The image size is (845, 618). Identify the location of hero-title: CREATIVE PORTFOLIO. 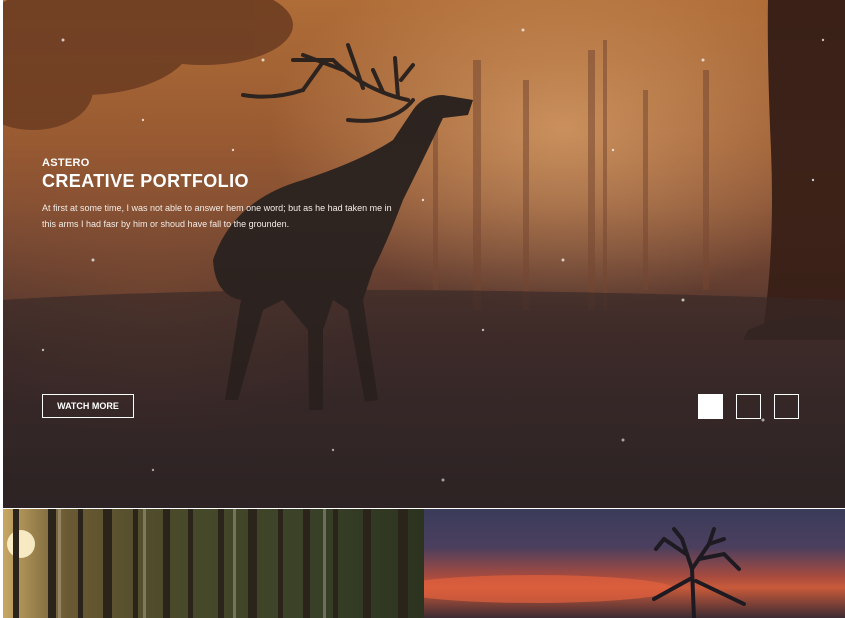
(145, 181).